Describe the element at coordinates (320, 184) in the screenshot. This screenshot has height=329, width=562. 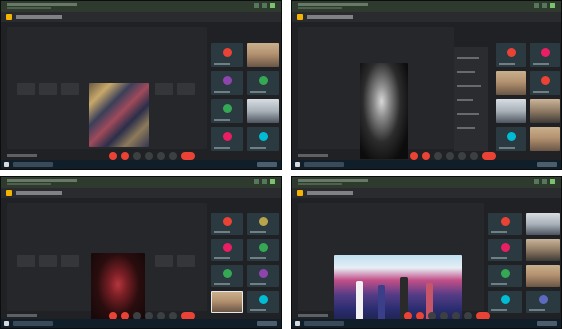
I see `window-subtitle` at that location.